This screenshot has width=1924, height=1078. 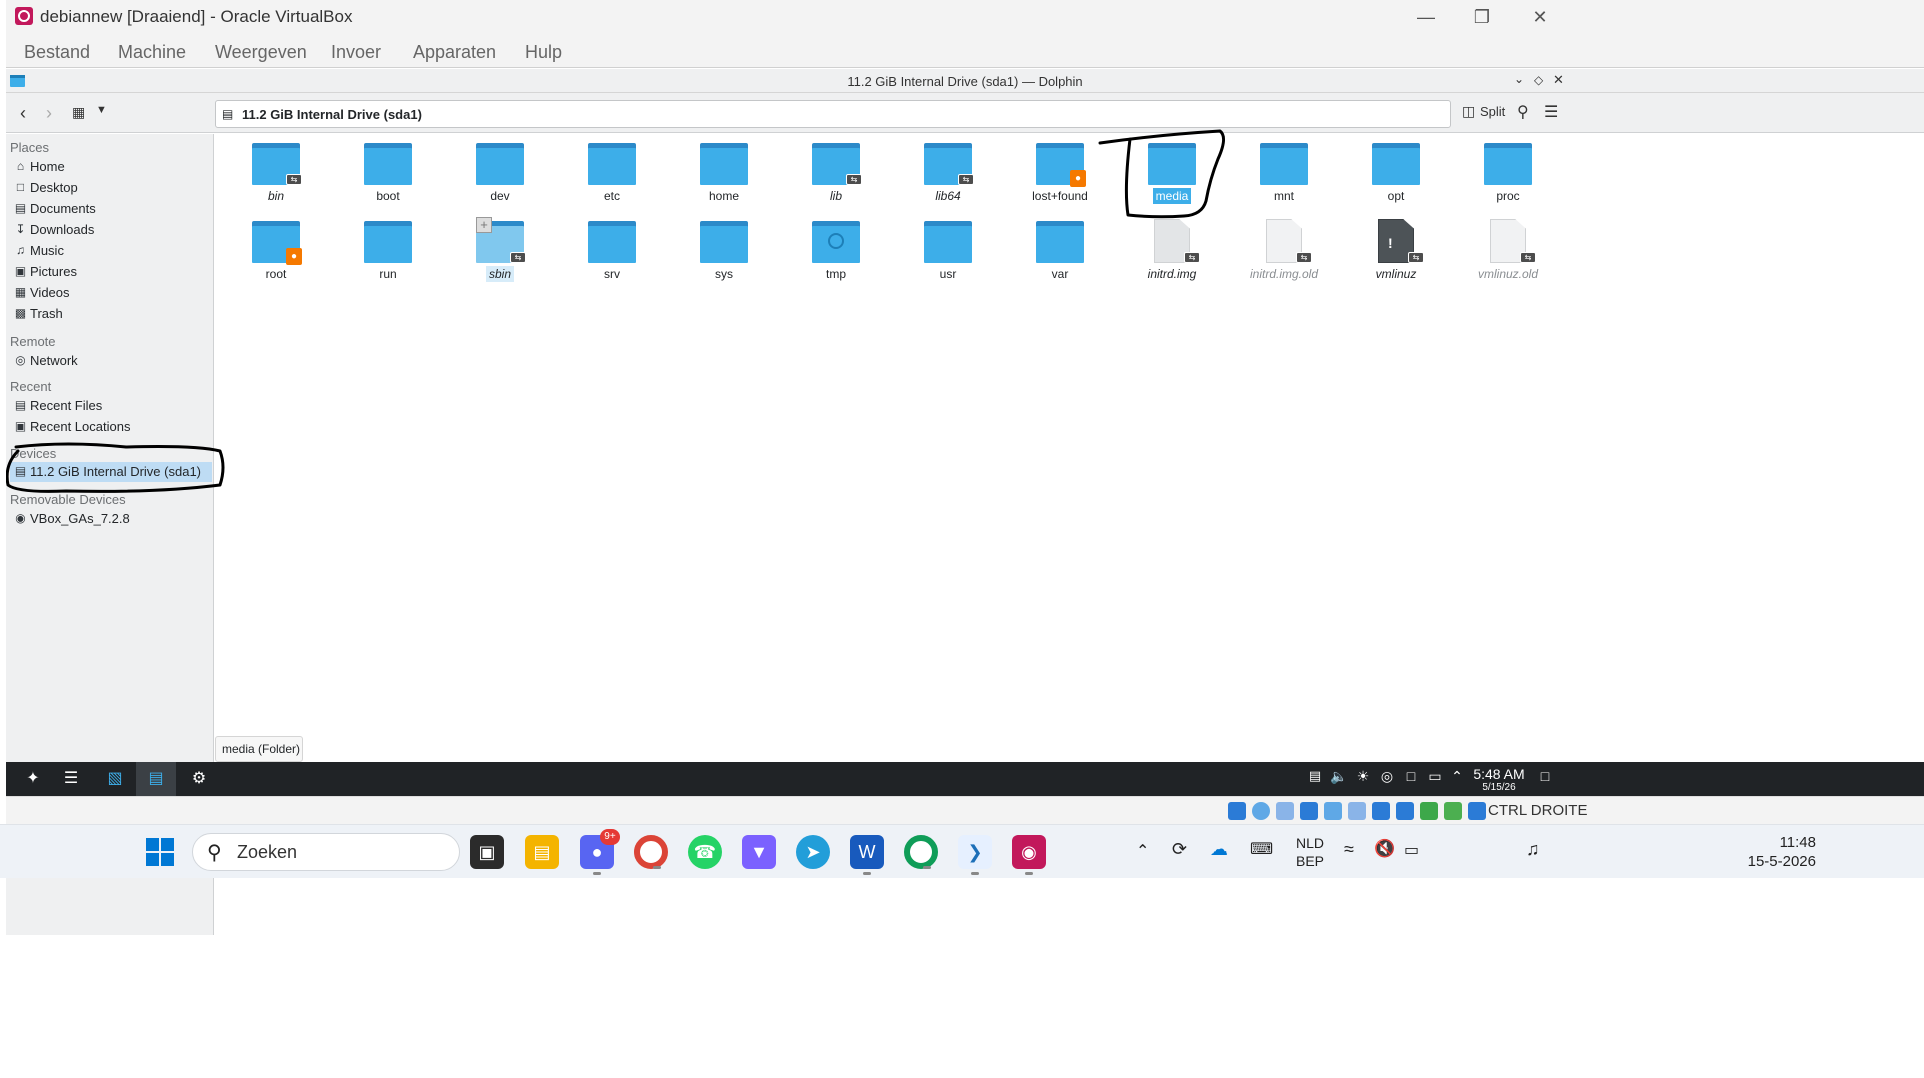 What do you see at coordinates (33, 779) in the screenshot?
I see `app-launcher-icon: ✦` at bounding box center [33, 779].